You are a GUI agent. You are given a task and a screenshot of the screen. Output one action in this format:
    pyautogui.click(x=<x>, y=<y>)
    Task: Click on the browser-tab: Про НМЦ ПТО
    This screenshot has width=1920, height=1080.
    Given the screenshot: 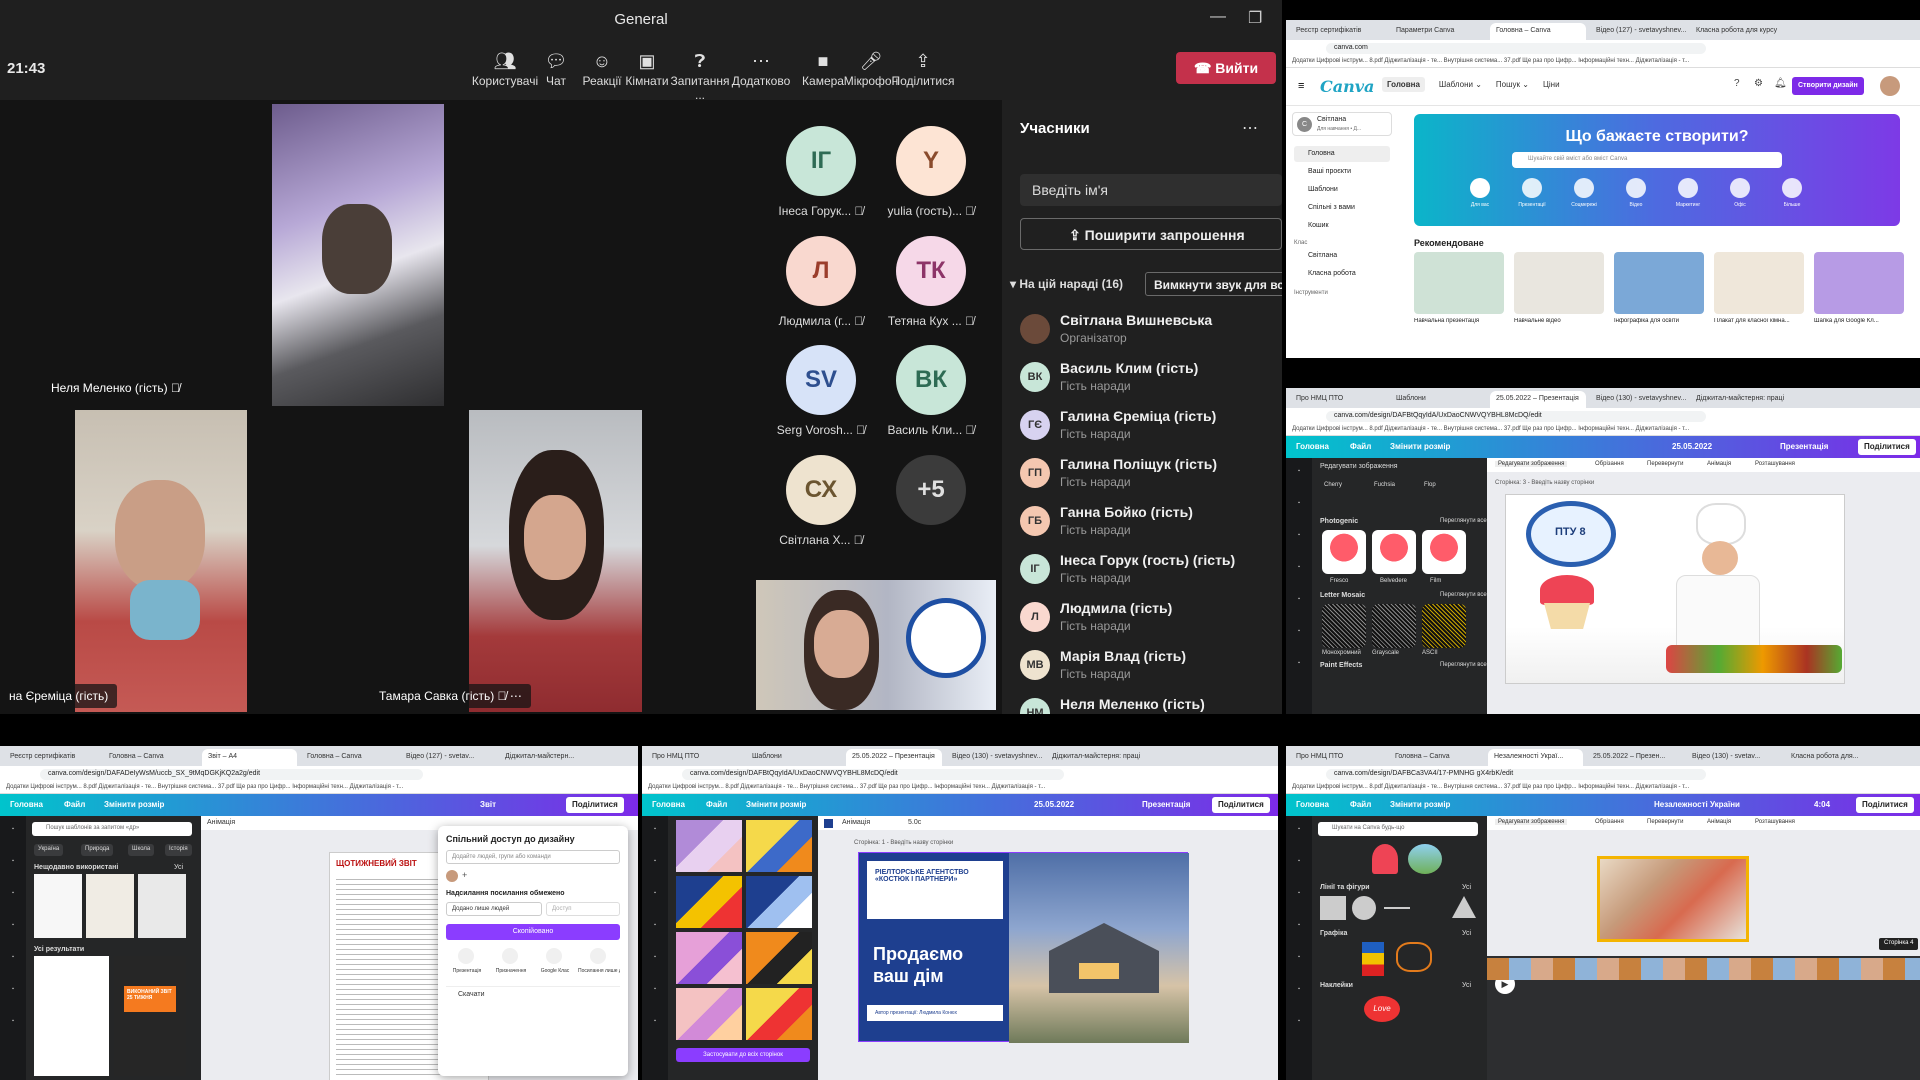 What is the action you would take?
    pyautogui.click(x=1338, y=399)
    